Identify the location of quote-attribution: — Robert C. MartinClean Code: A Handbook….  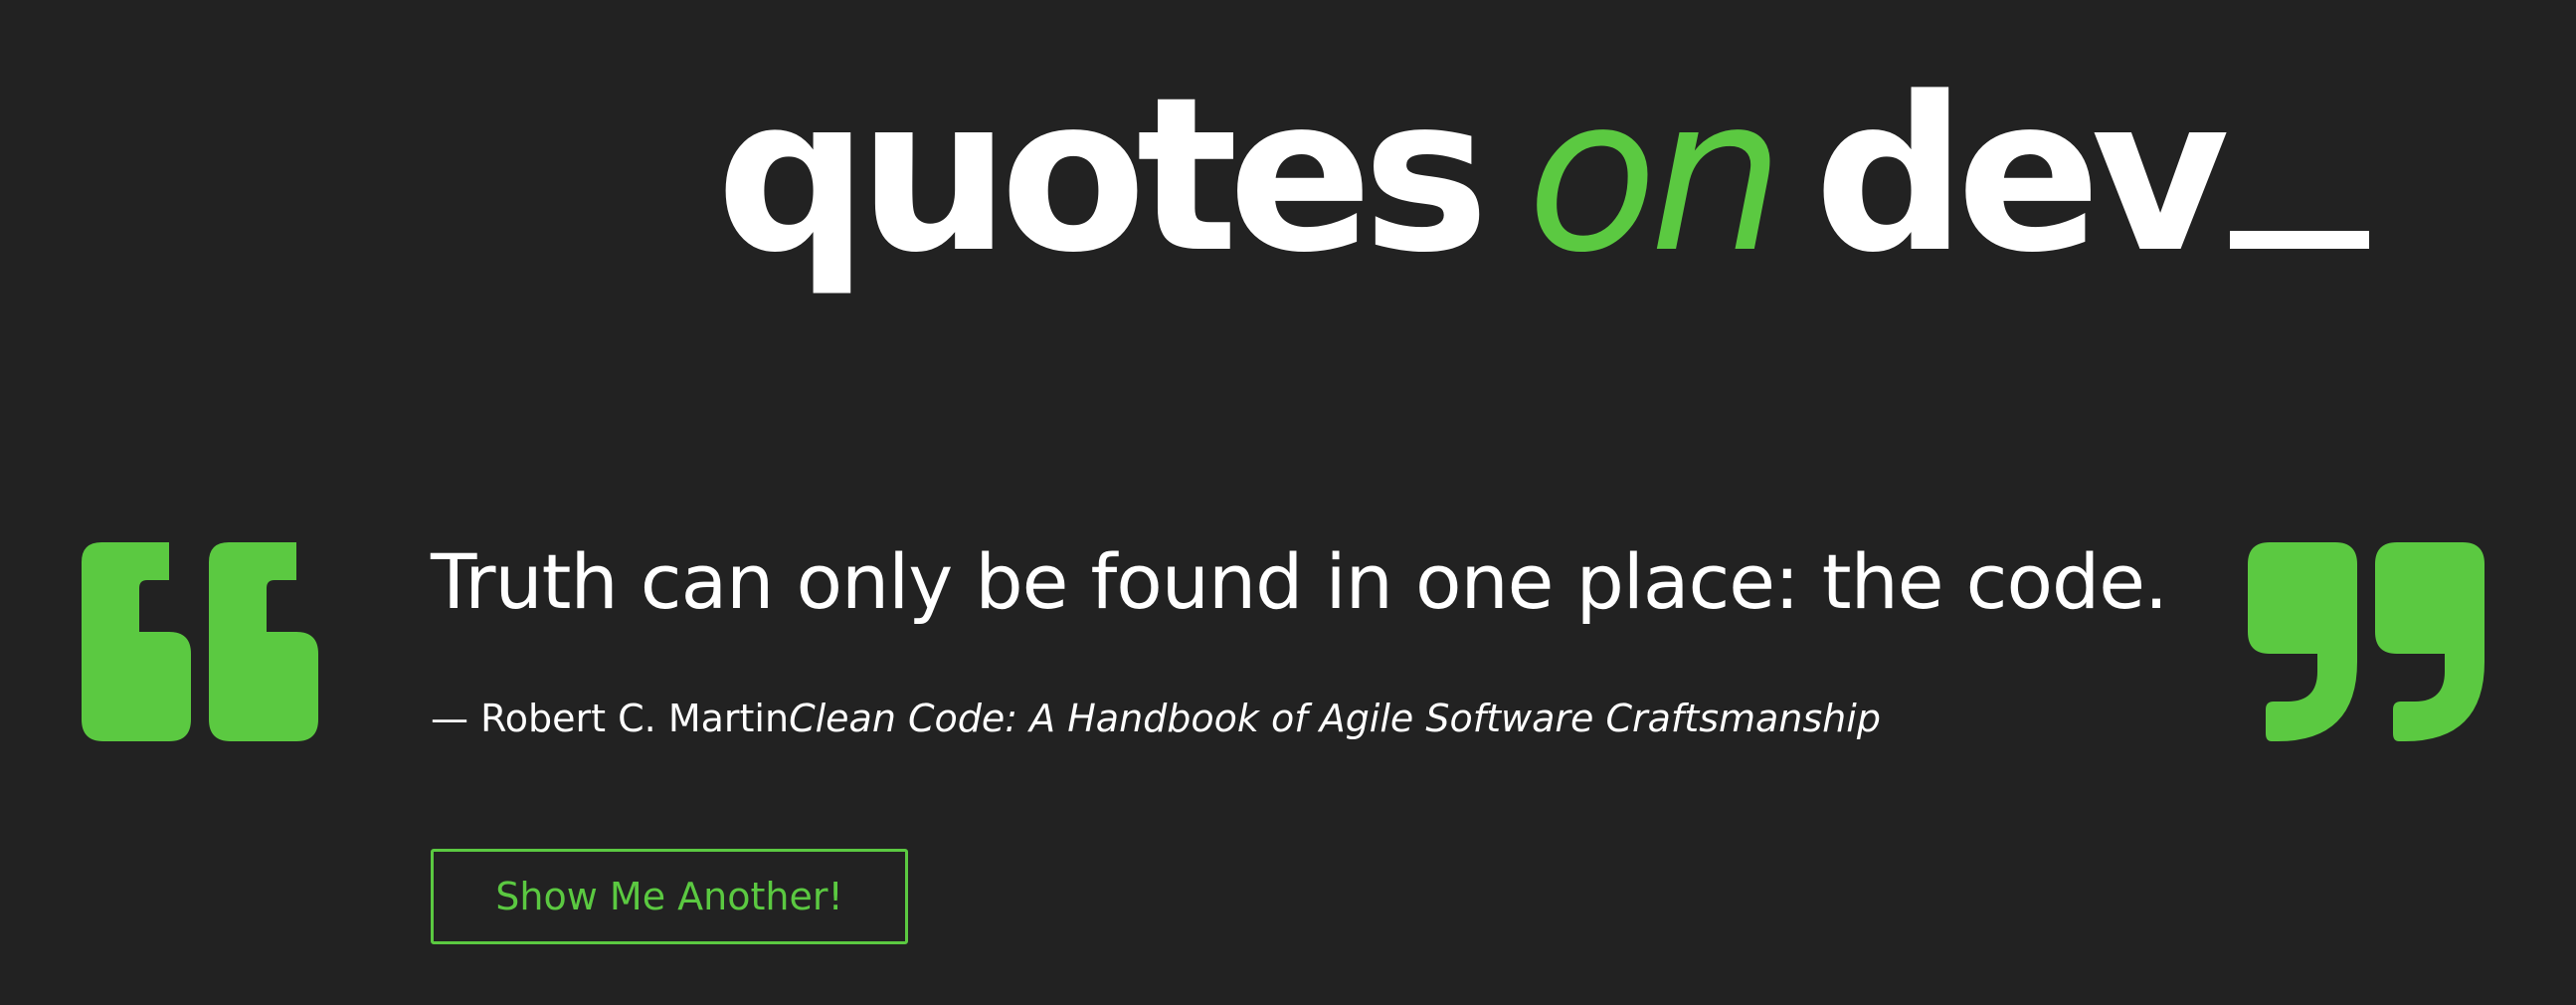
(1156, 718).